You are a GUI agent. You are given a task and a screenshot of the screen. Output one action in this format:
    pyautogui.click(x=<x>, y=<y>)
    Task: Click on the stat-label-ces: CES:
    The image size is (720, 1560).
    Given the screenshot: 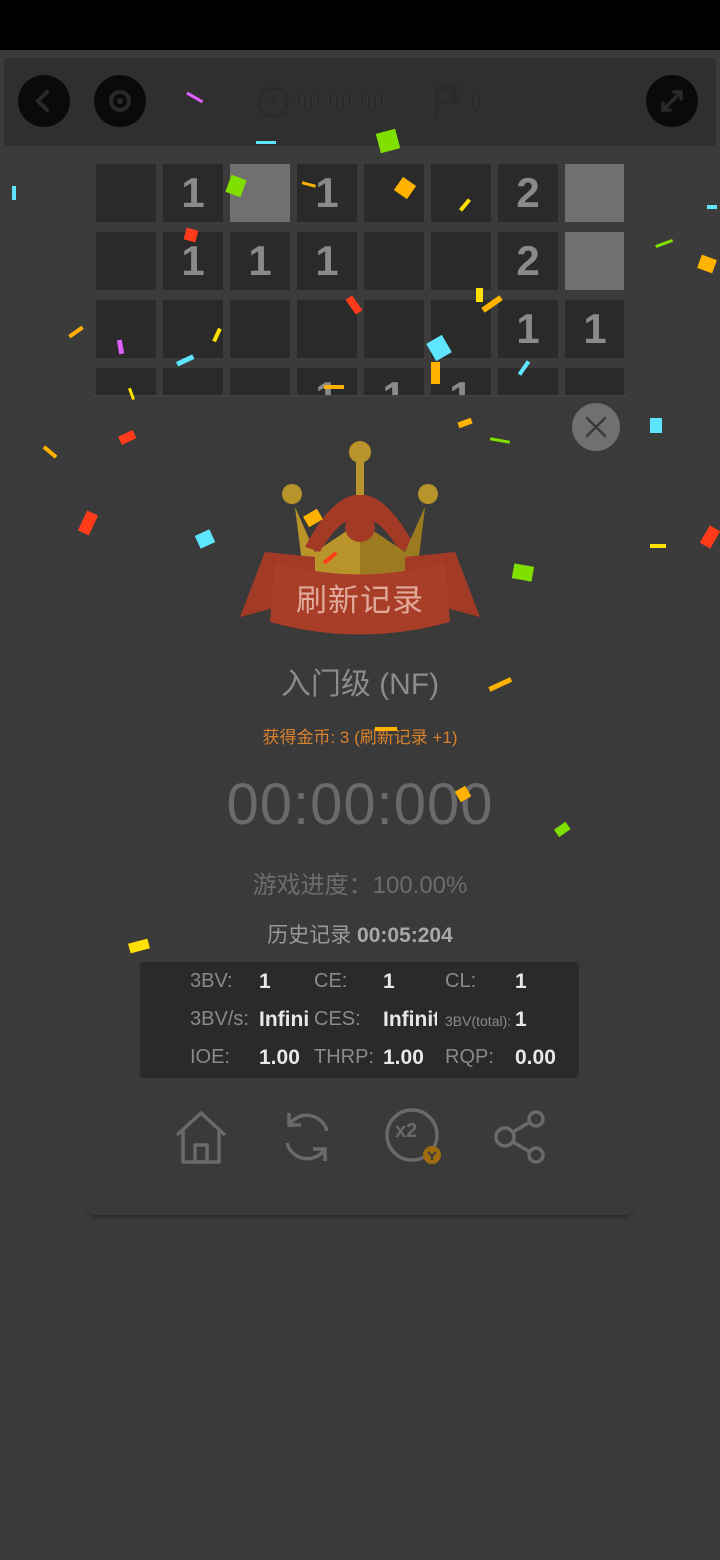 What is the action you would take?
    pyautogui.click(x=337, y=1019)
    